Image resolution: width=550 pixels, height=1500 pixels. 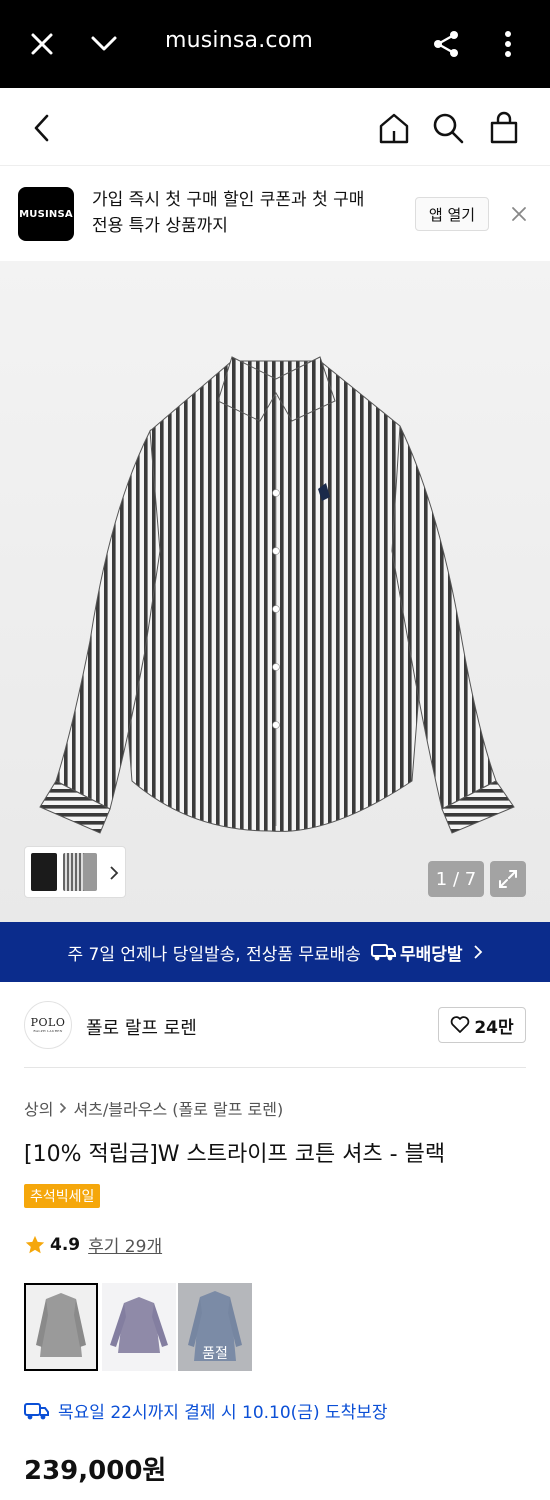 I want to click on breadcrumb: 상의 셔츠/블라우스 (폴로 랄프 로렌), so click(x=153, y=1108).